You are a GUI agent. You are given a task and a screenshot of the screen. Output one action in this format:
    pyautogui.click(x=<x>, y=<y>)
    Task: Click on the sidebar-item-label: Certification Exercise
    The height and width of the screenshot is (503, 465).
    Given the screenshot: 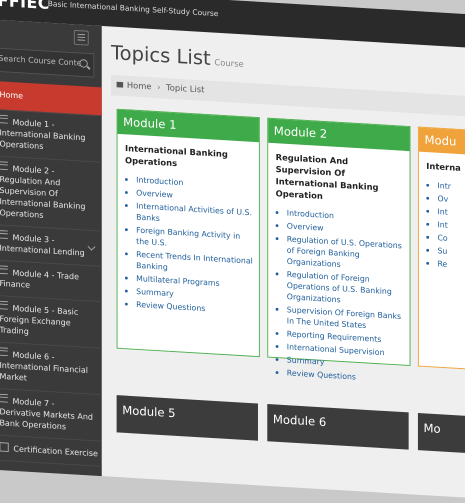 What is the action you would take?
    pyautogui.click(x=55, y=452)
    